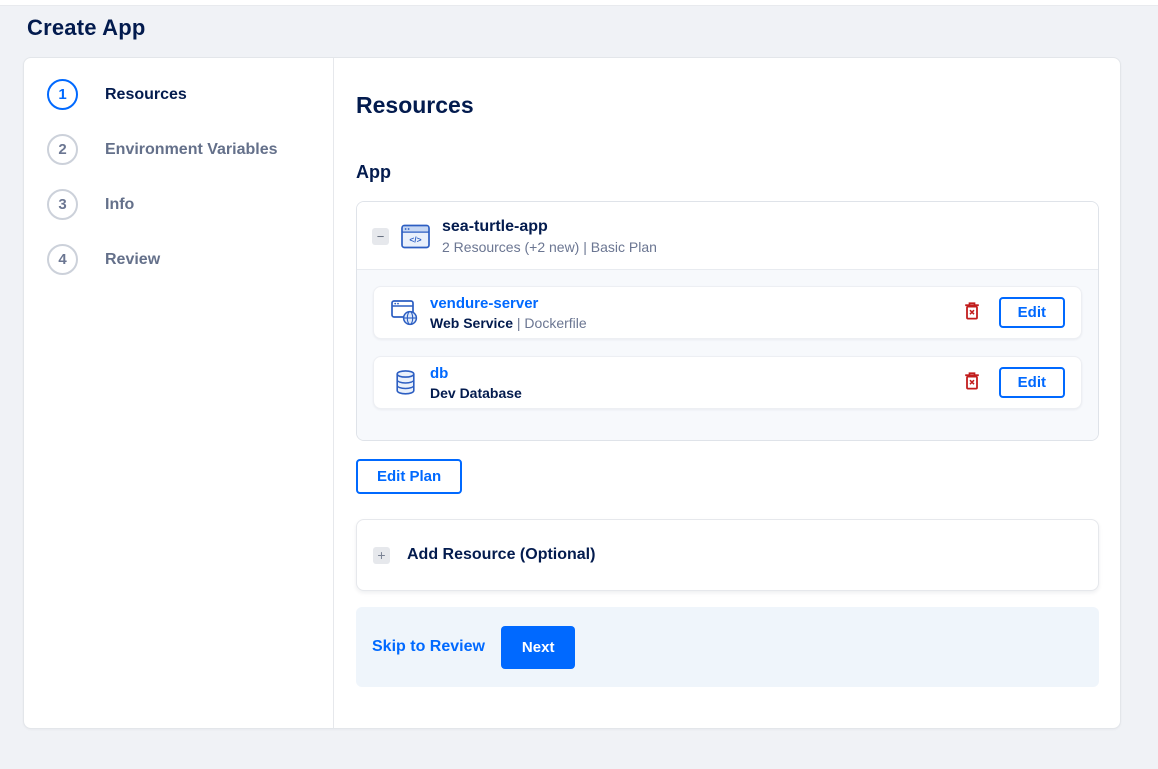 Image resolution: width=1158 pixels, height=769 pixels. What do you see at coordinates (727, 382) in the screenshot?
I see `resource-row-db: db Dev Database Edit` at bounding box center [727, 382].